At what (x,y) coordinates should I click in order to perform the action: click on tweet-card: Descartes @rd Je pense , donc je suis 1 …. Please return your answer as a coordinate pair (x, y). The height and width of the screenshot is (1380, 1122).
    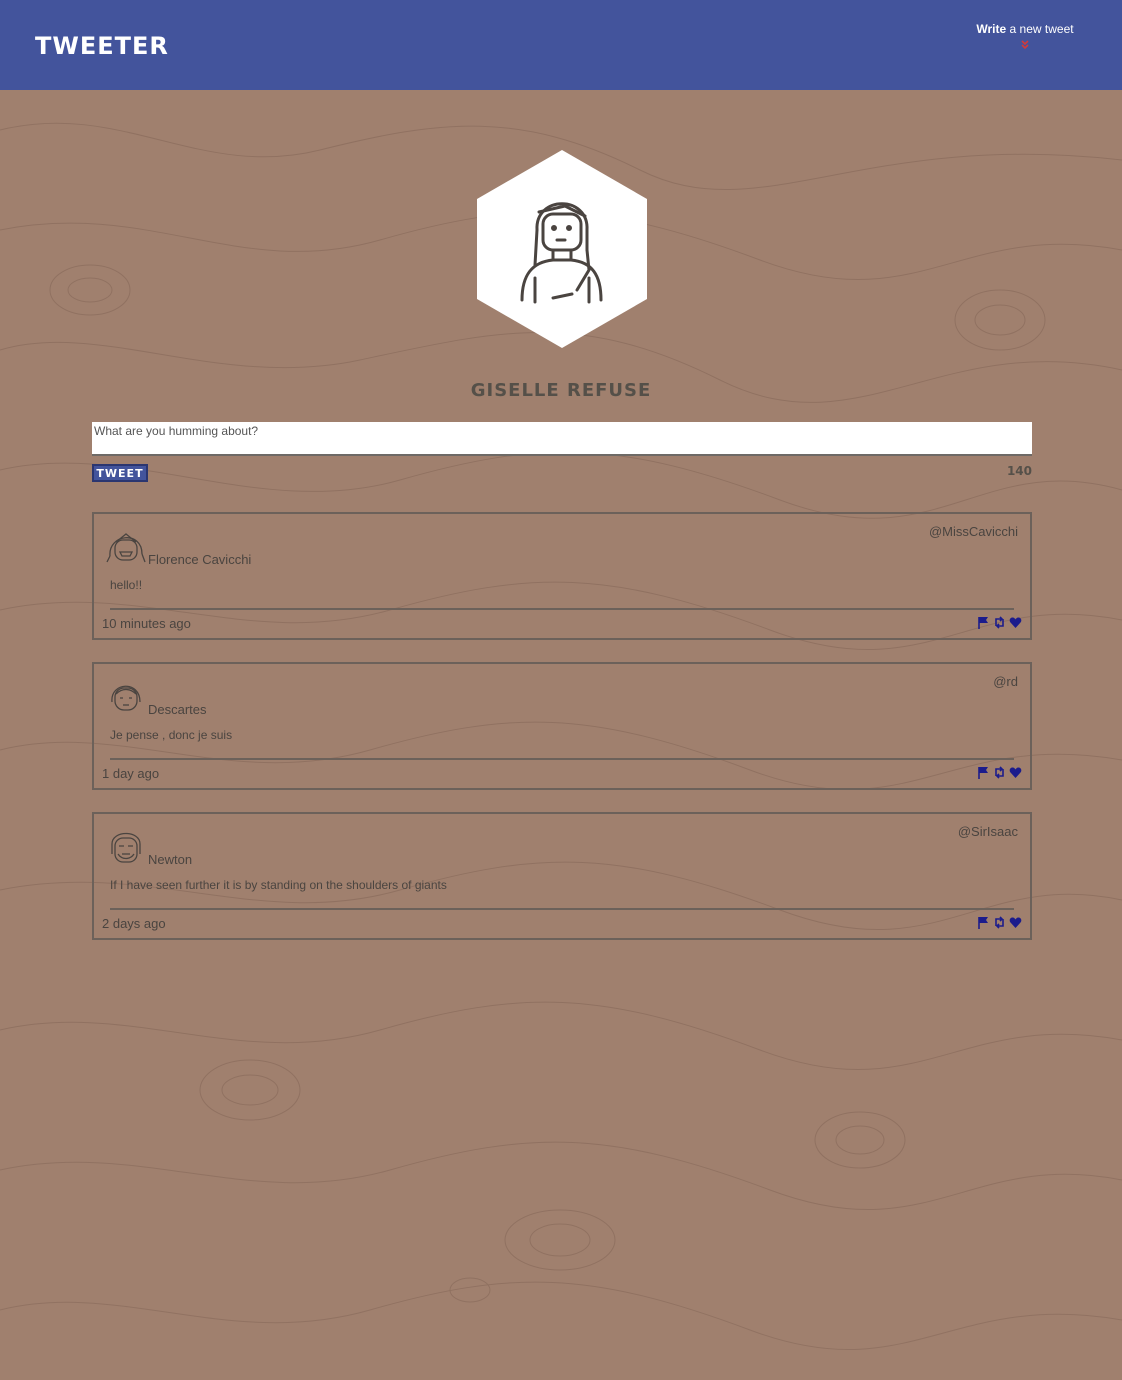
    Looking at the image, I should click on (562, 726).